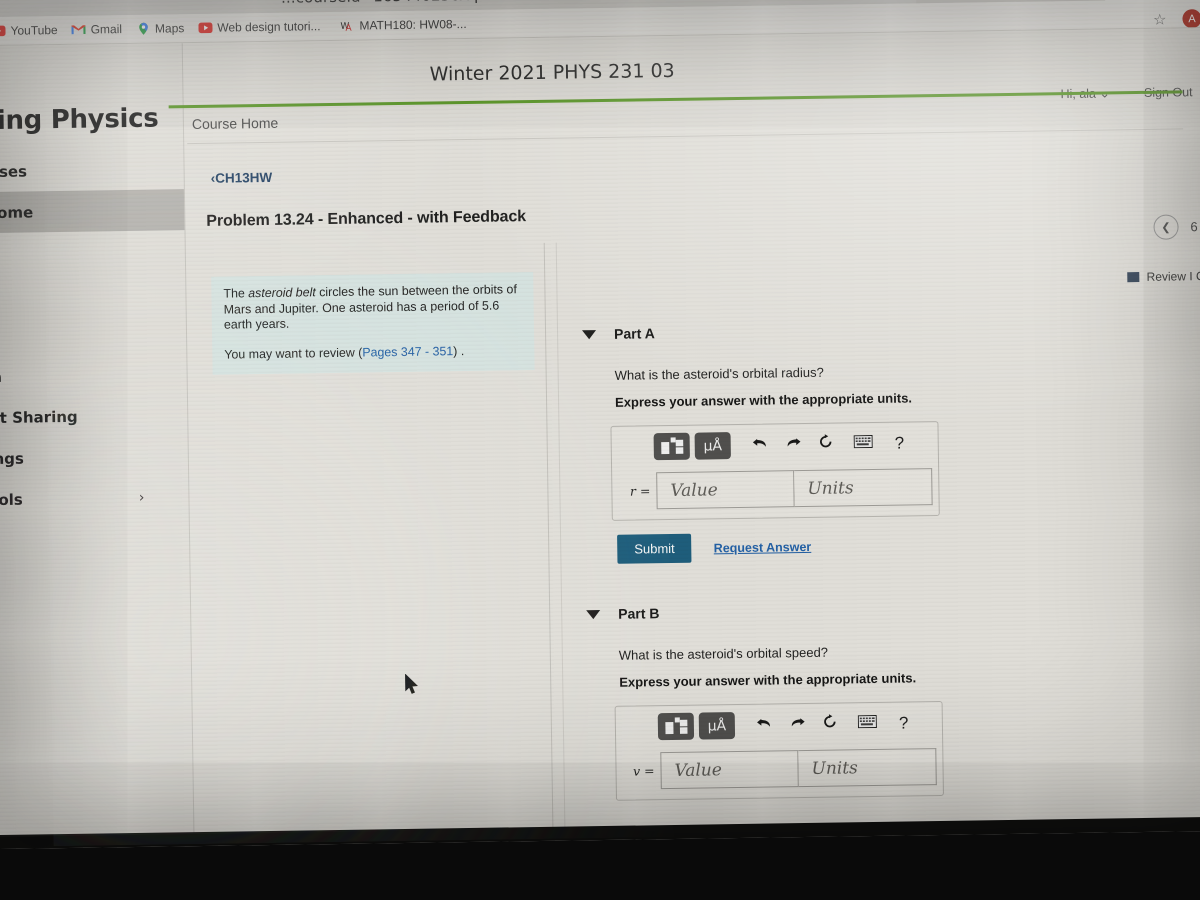 This screenshot has width=1200, height=900. Describe the element at coordinates (1173, 276) in the screenshot. I see `review-label: Review I Co` at that location.